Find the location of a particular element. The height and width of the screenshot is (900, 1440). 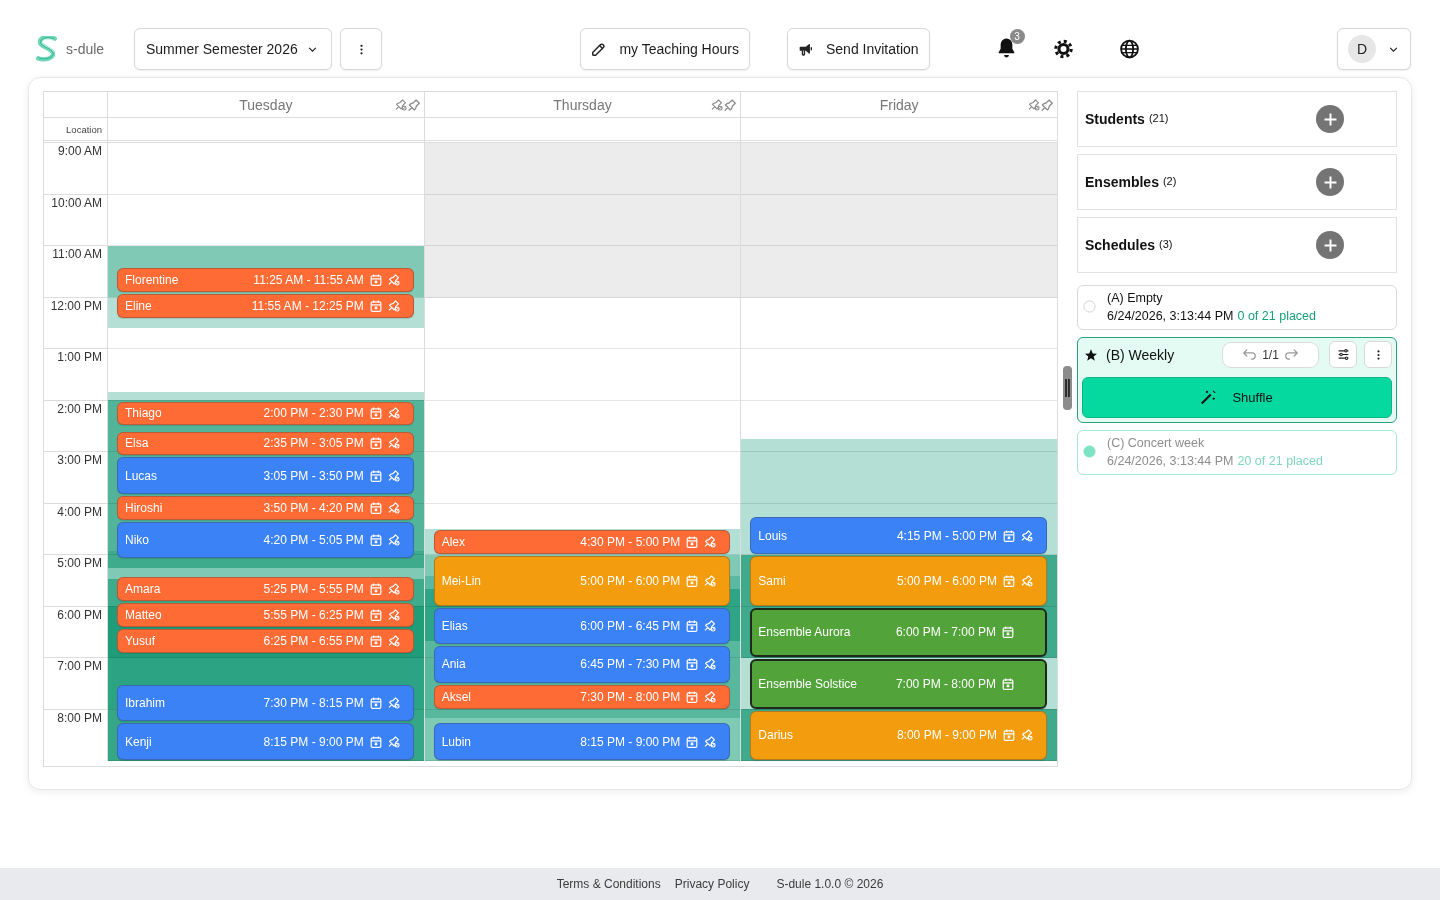

time-label: 1:00 PM is located at coordinates (79, 357).